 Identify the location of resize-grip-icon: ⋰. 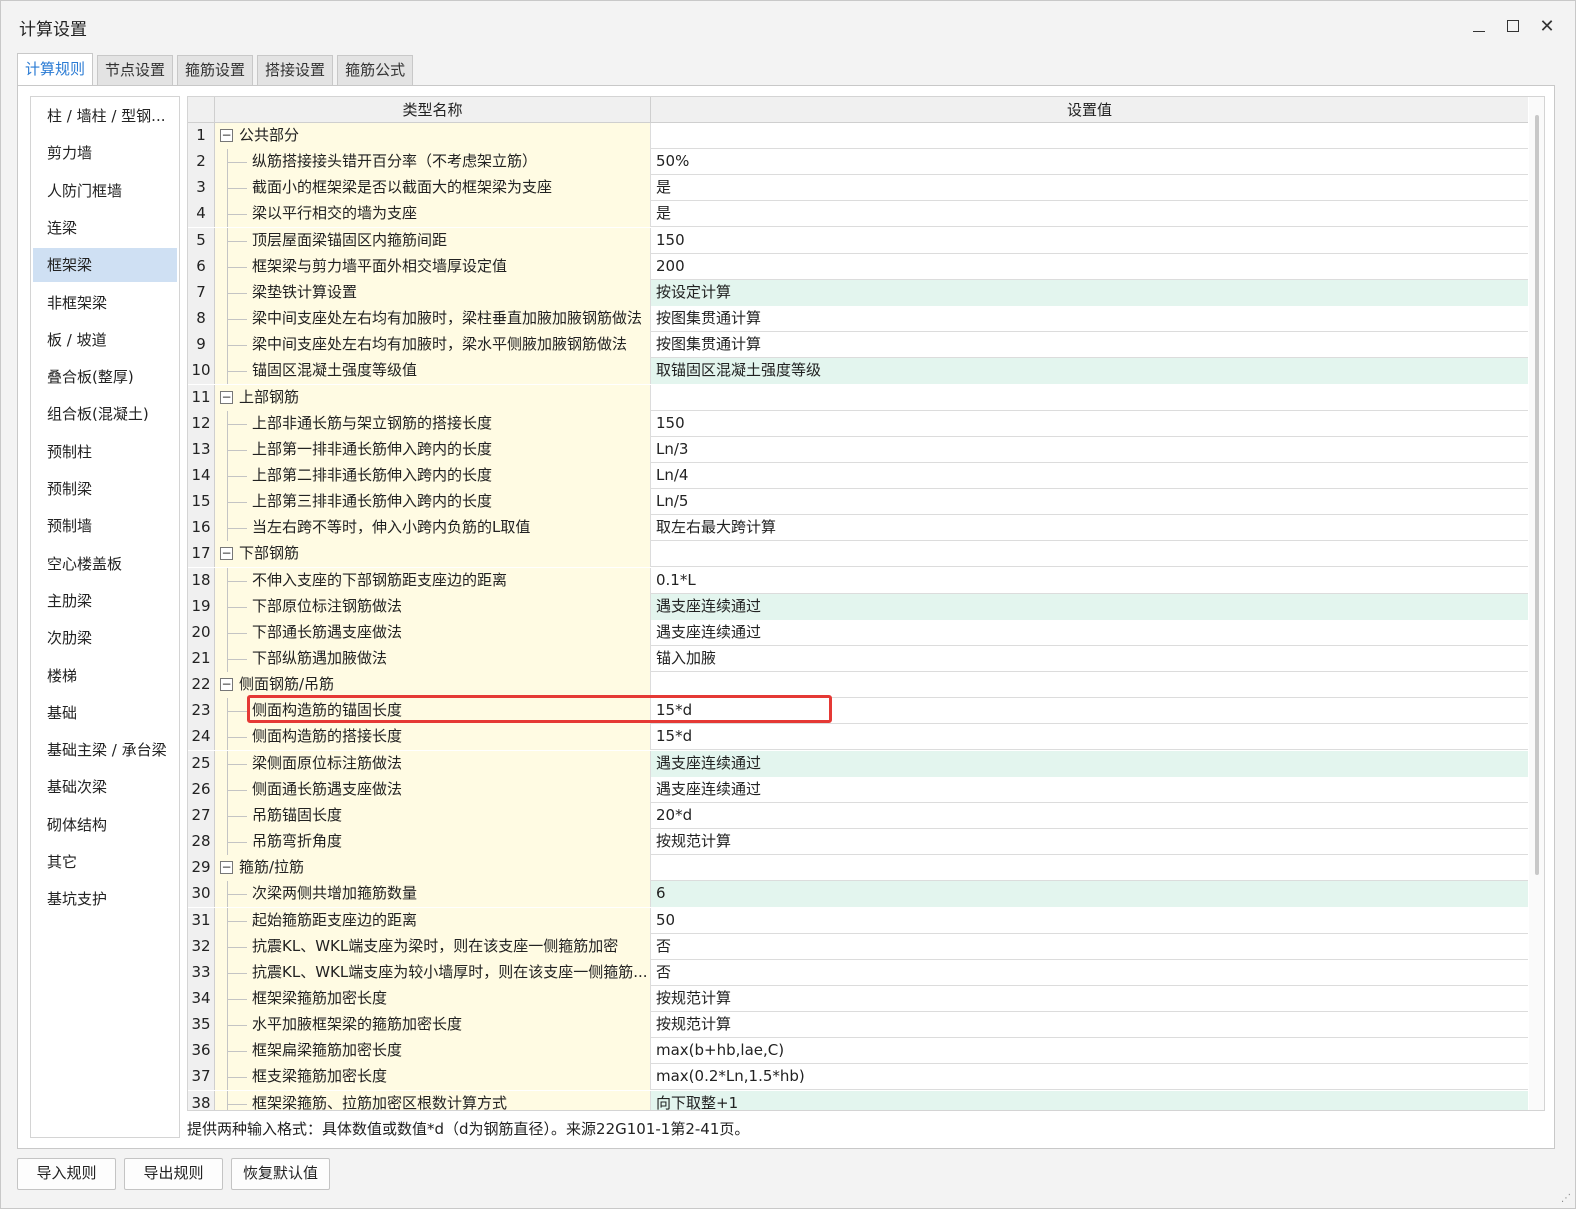
(1566, 1199).